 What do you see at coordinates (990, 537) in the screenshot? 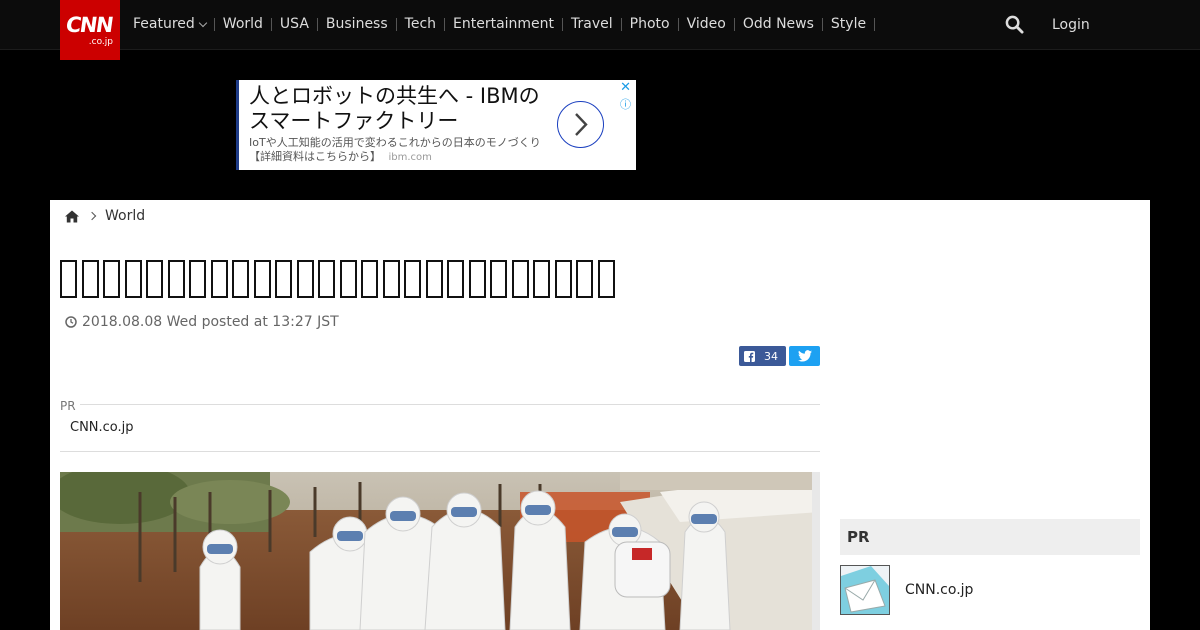
I see `sidebar-pr-title: PR` at bounding box center [990, 537].